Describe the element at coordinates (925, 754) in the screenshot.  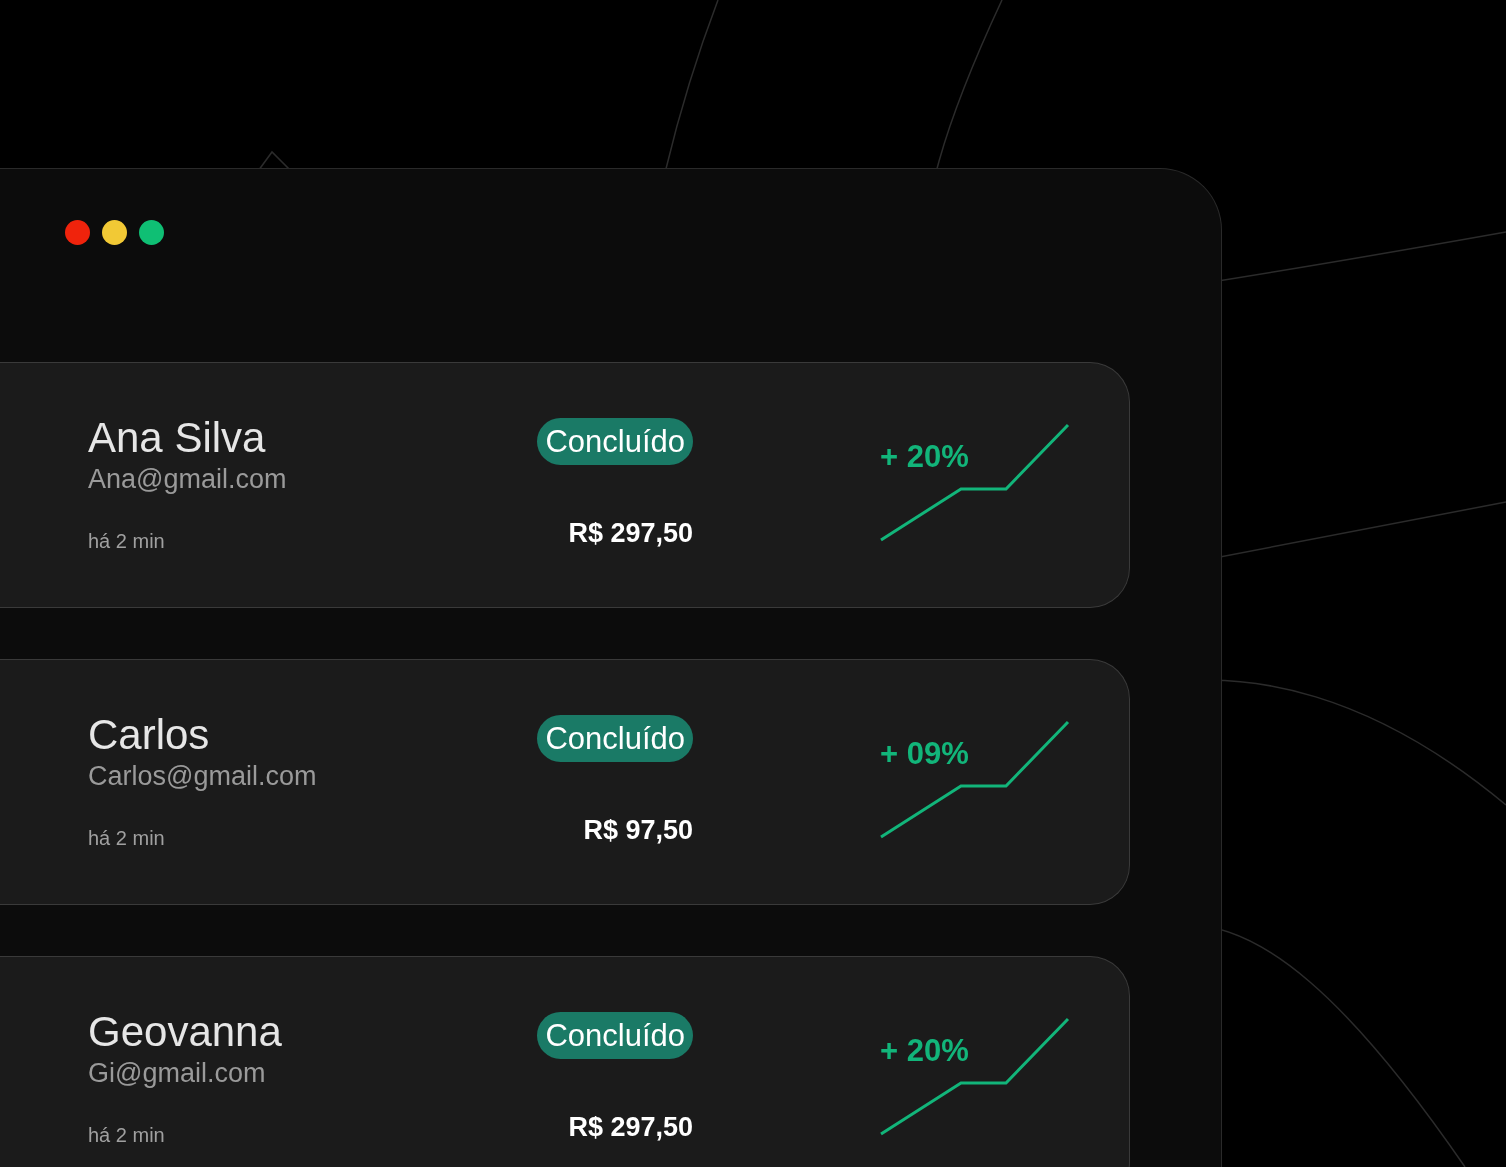
I see `change-percent: + 09%` at that location.